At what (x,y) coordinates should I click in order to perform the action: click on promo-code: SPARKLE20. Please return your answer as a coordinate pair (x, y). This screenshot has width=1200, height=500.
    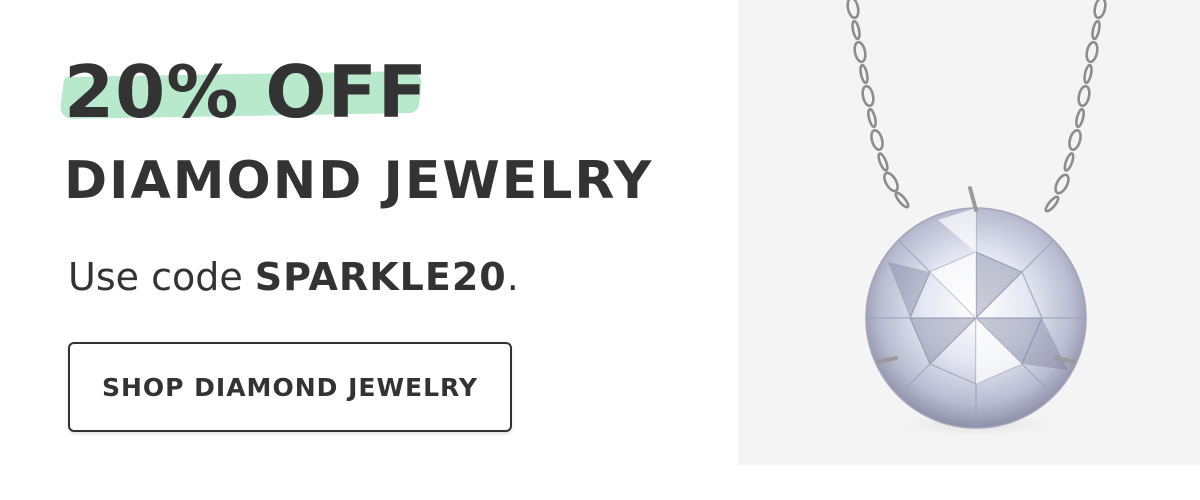
    Looking at the image, I should click on (380, 277).